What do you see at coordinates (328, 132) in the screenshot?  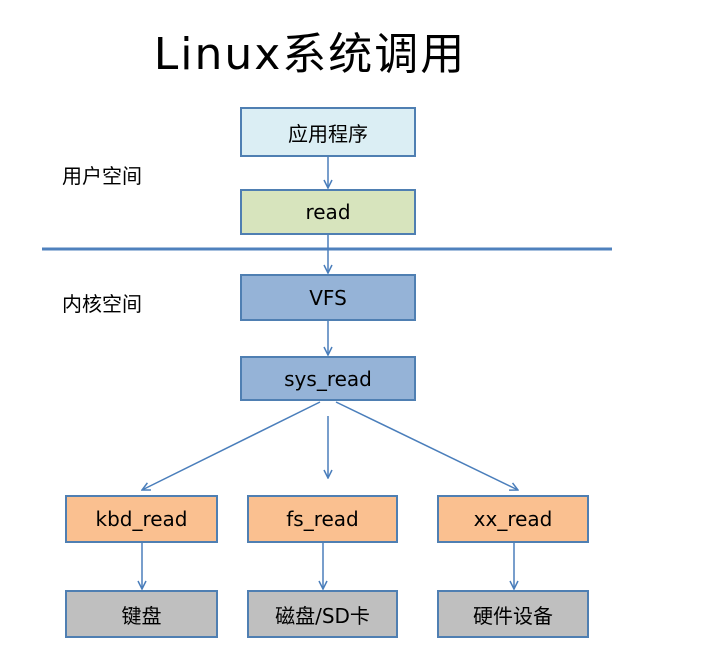 I see `node-application: 应用程序` at bounding box center [328, 132].